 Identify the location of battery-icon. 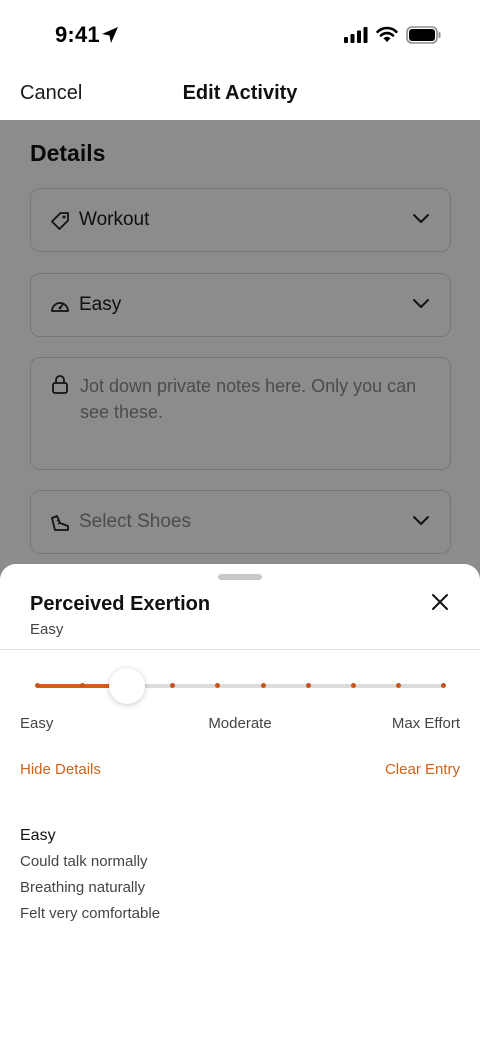
(423, 35).